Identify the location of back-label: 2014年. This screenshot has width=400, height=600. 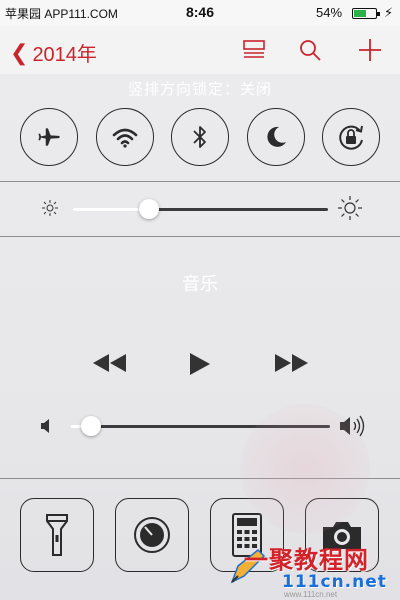
(64, 55).